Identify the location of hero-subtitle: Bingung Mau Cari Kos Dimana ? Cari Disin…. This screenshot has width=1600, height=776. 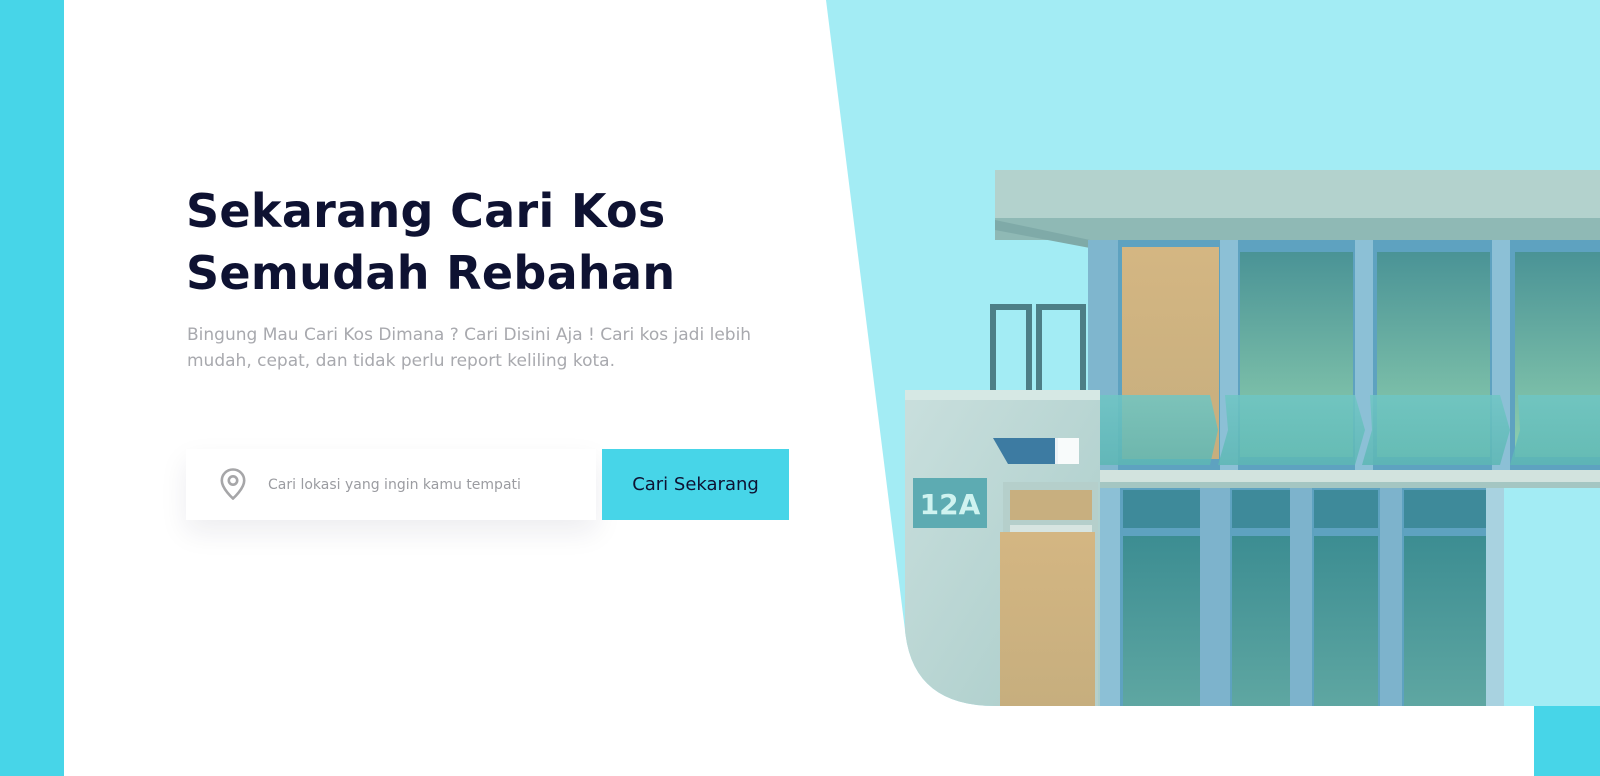
(469, 348).